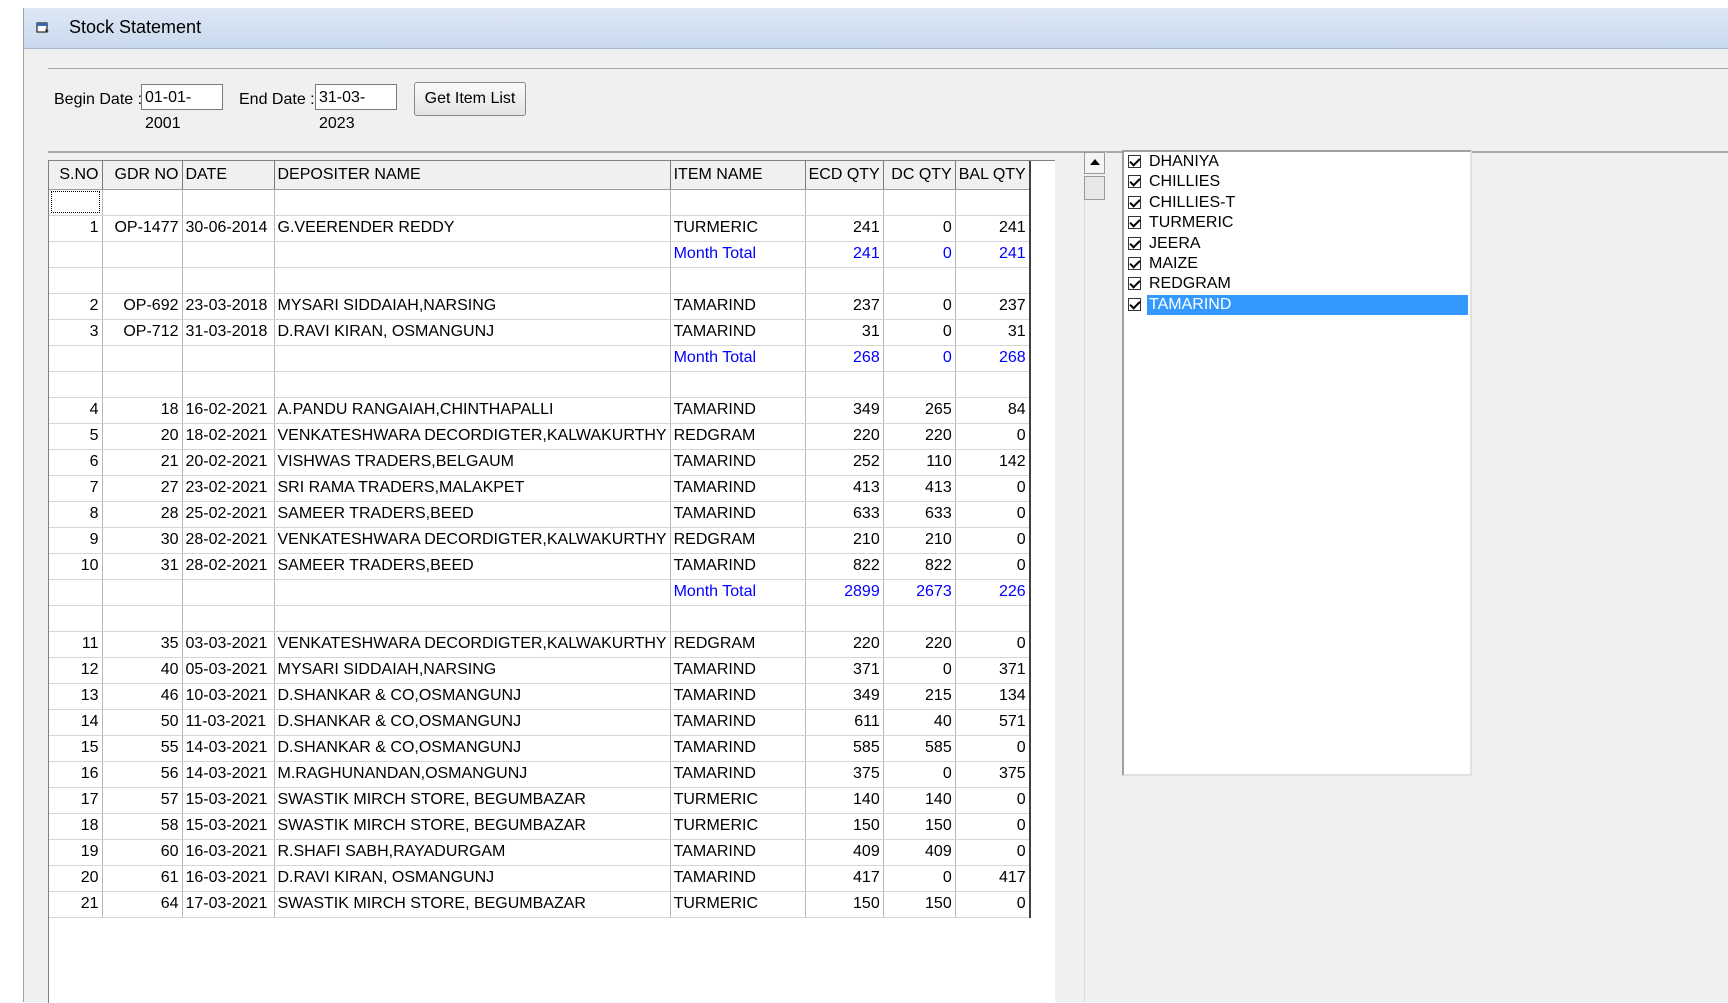  What do you see at coordinates (228, 436) in the screenshot?
I see `table-cell: 18-02-2021` at bounding box center [228, 436].